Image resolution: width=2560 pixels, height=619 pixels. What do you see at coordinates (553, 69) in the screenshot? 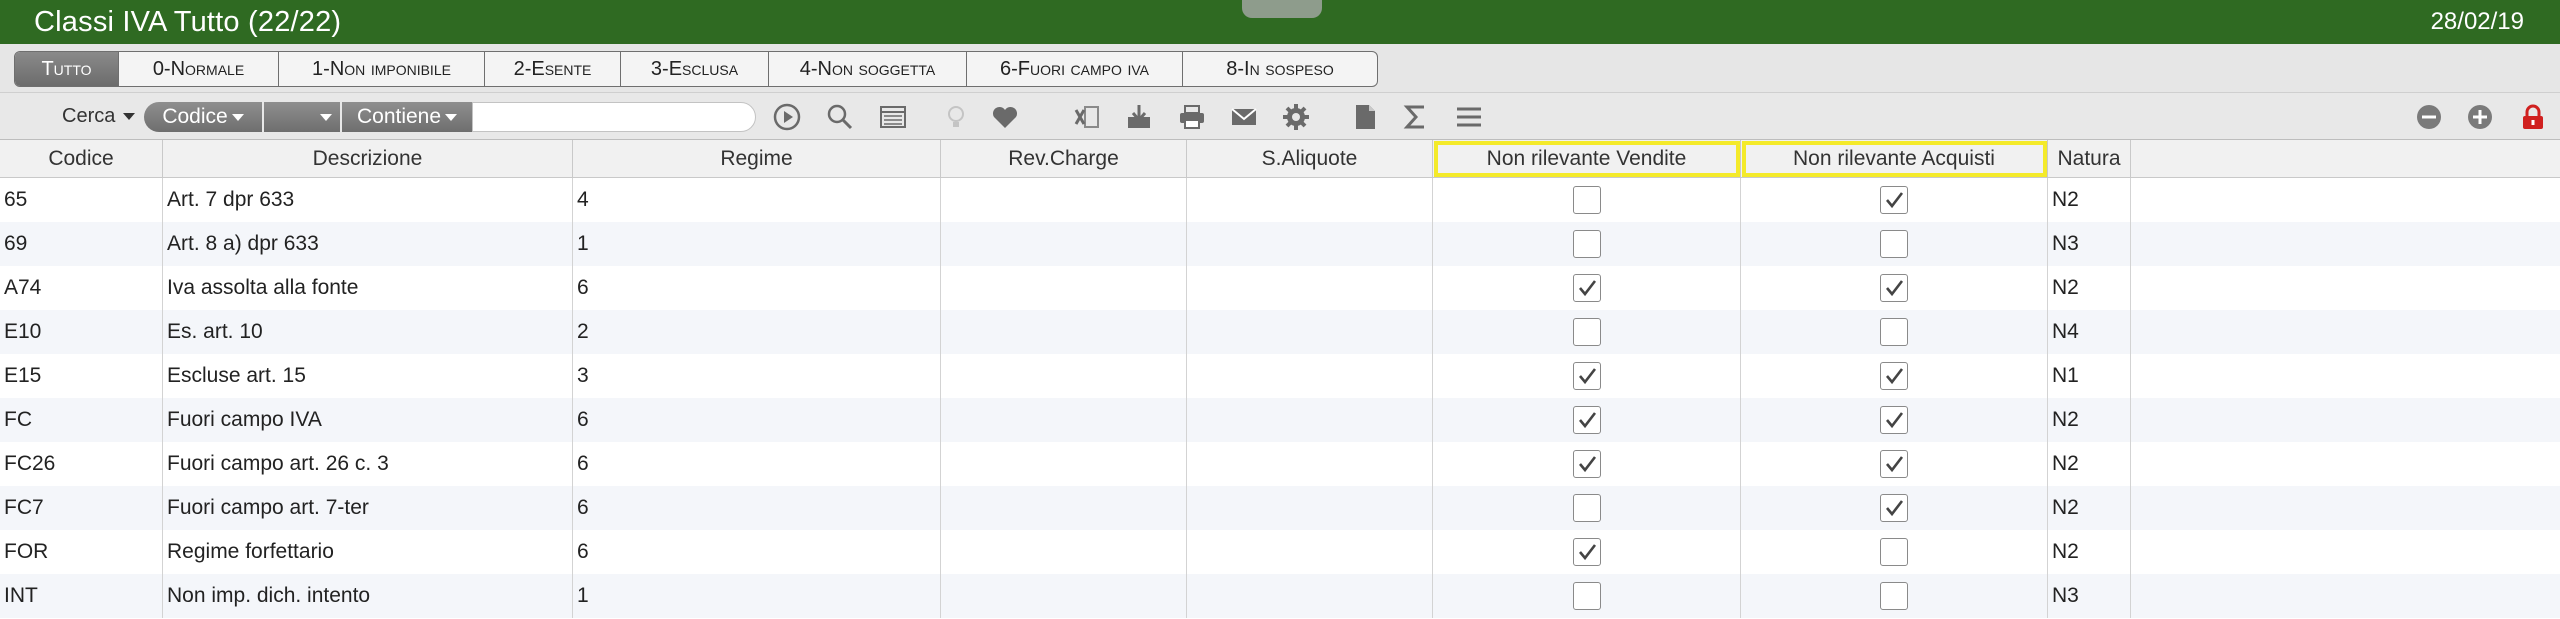
I see `tab-esente: 2-Esente` at bounding box center [553, 69].